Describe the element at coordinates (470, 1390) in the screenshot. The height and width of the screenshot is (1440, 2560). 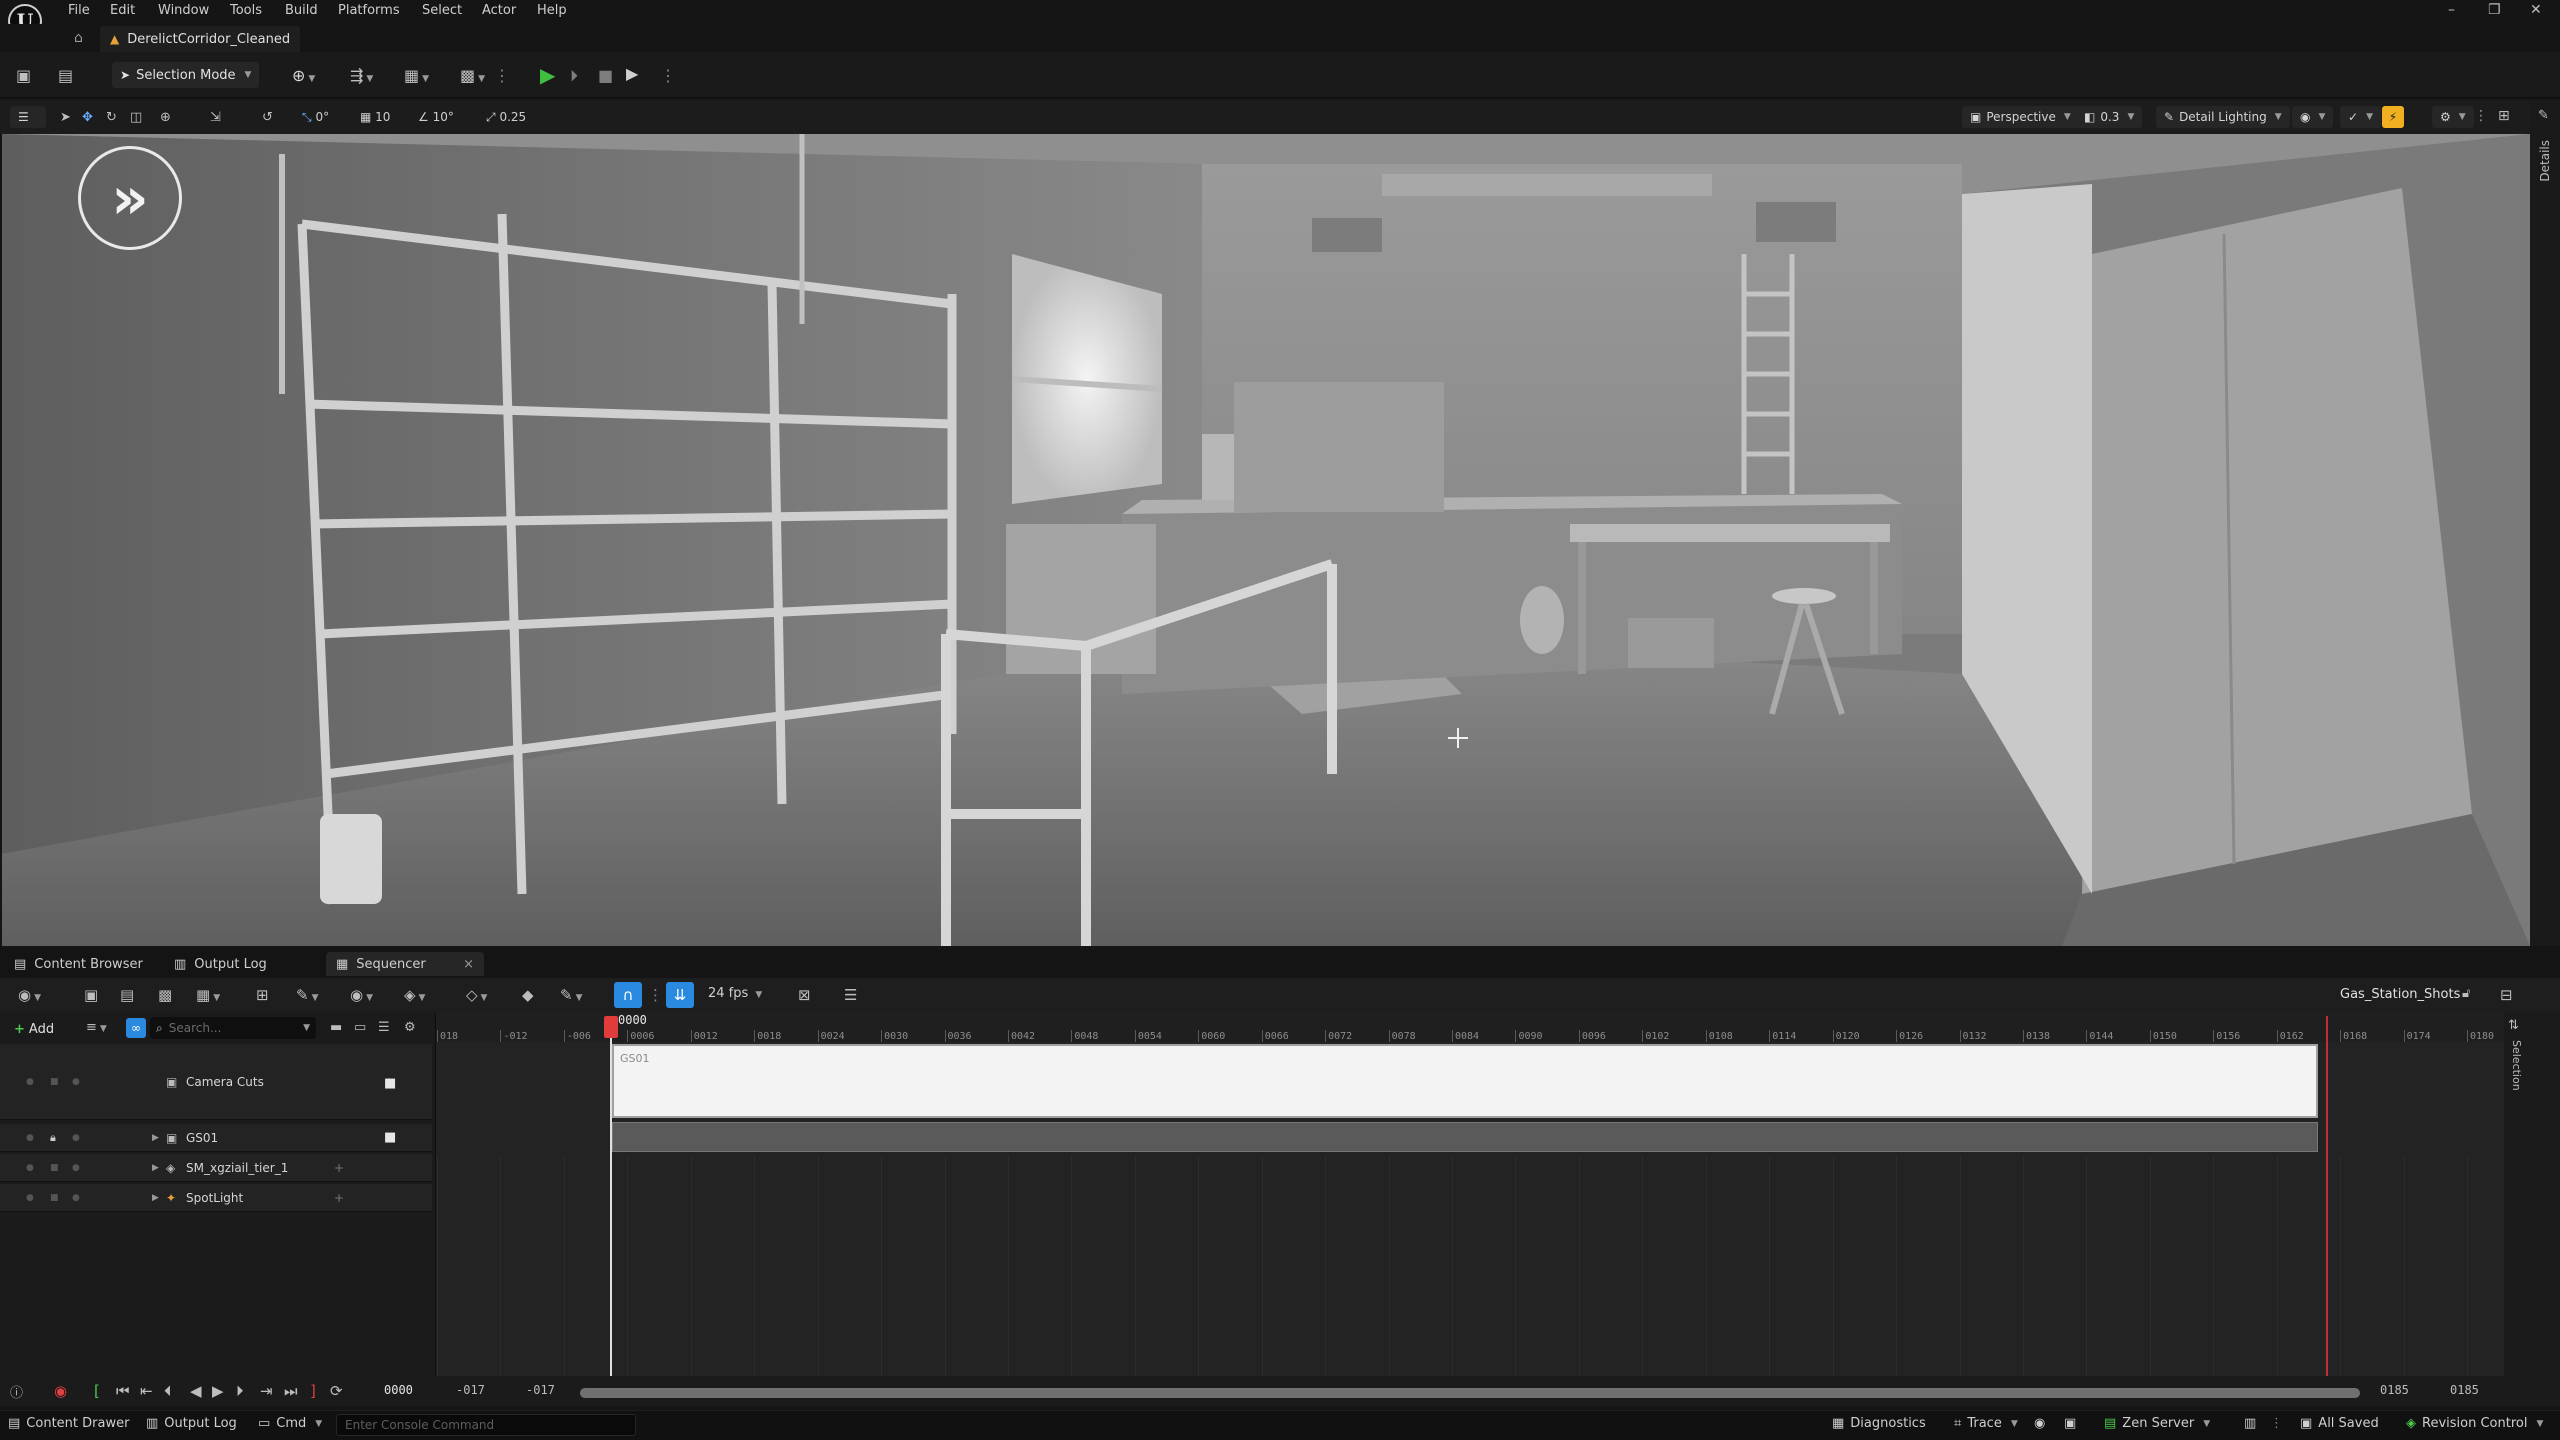
I see `view-range-start: -017` at that location.